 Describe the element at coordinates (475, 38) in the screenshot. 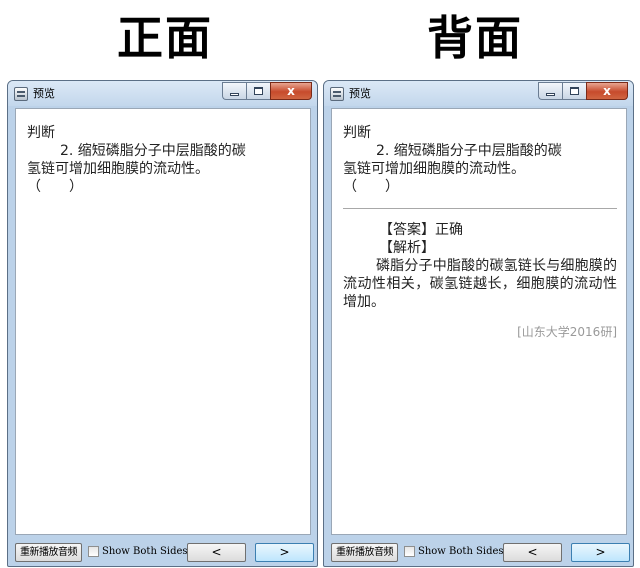

I see `back-heading: 背面` at that location.